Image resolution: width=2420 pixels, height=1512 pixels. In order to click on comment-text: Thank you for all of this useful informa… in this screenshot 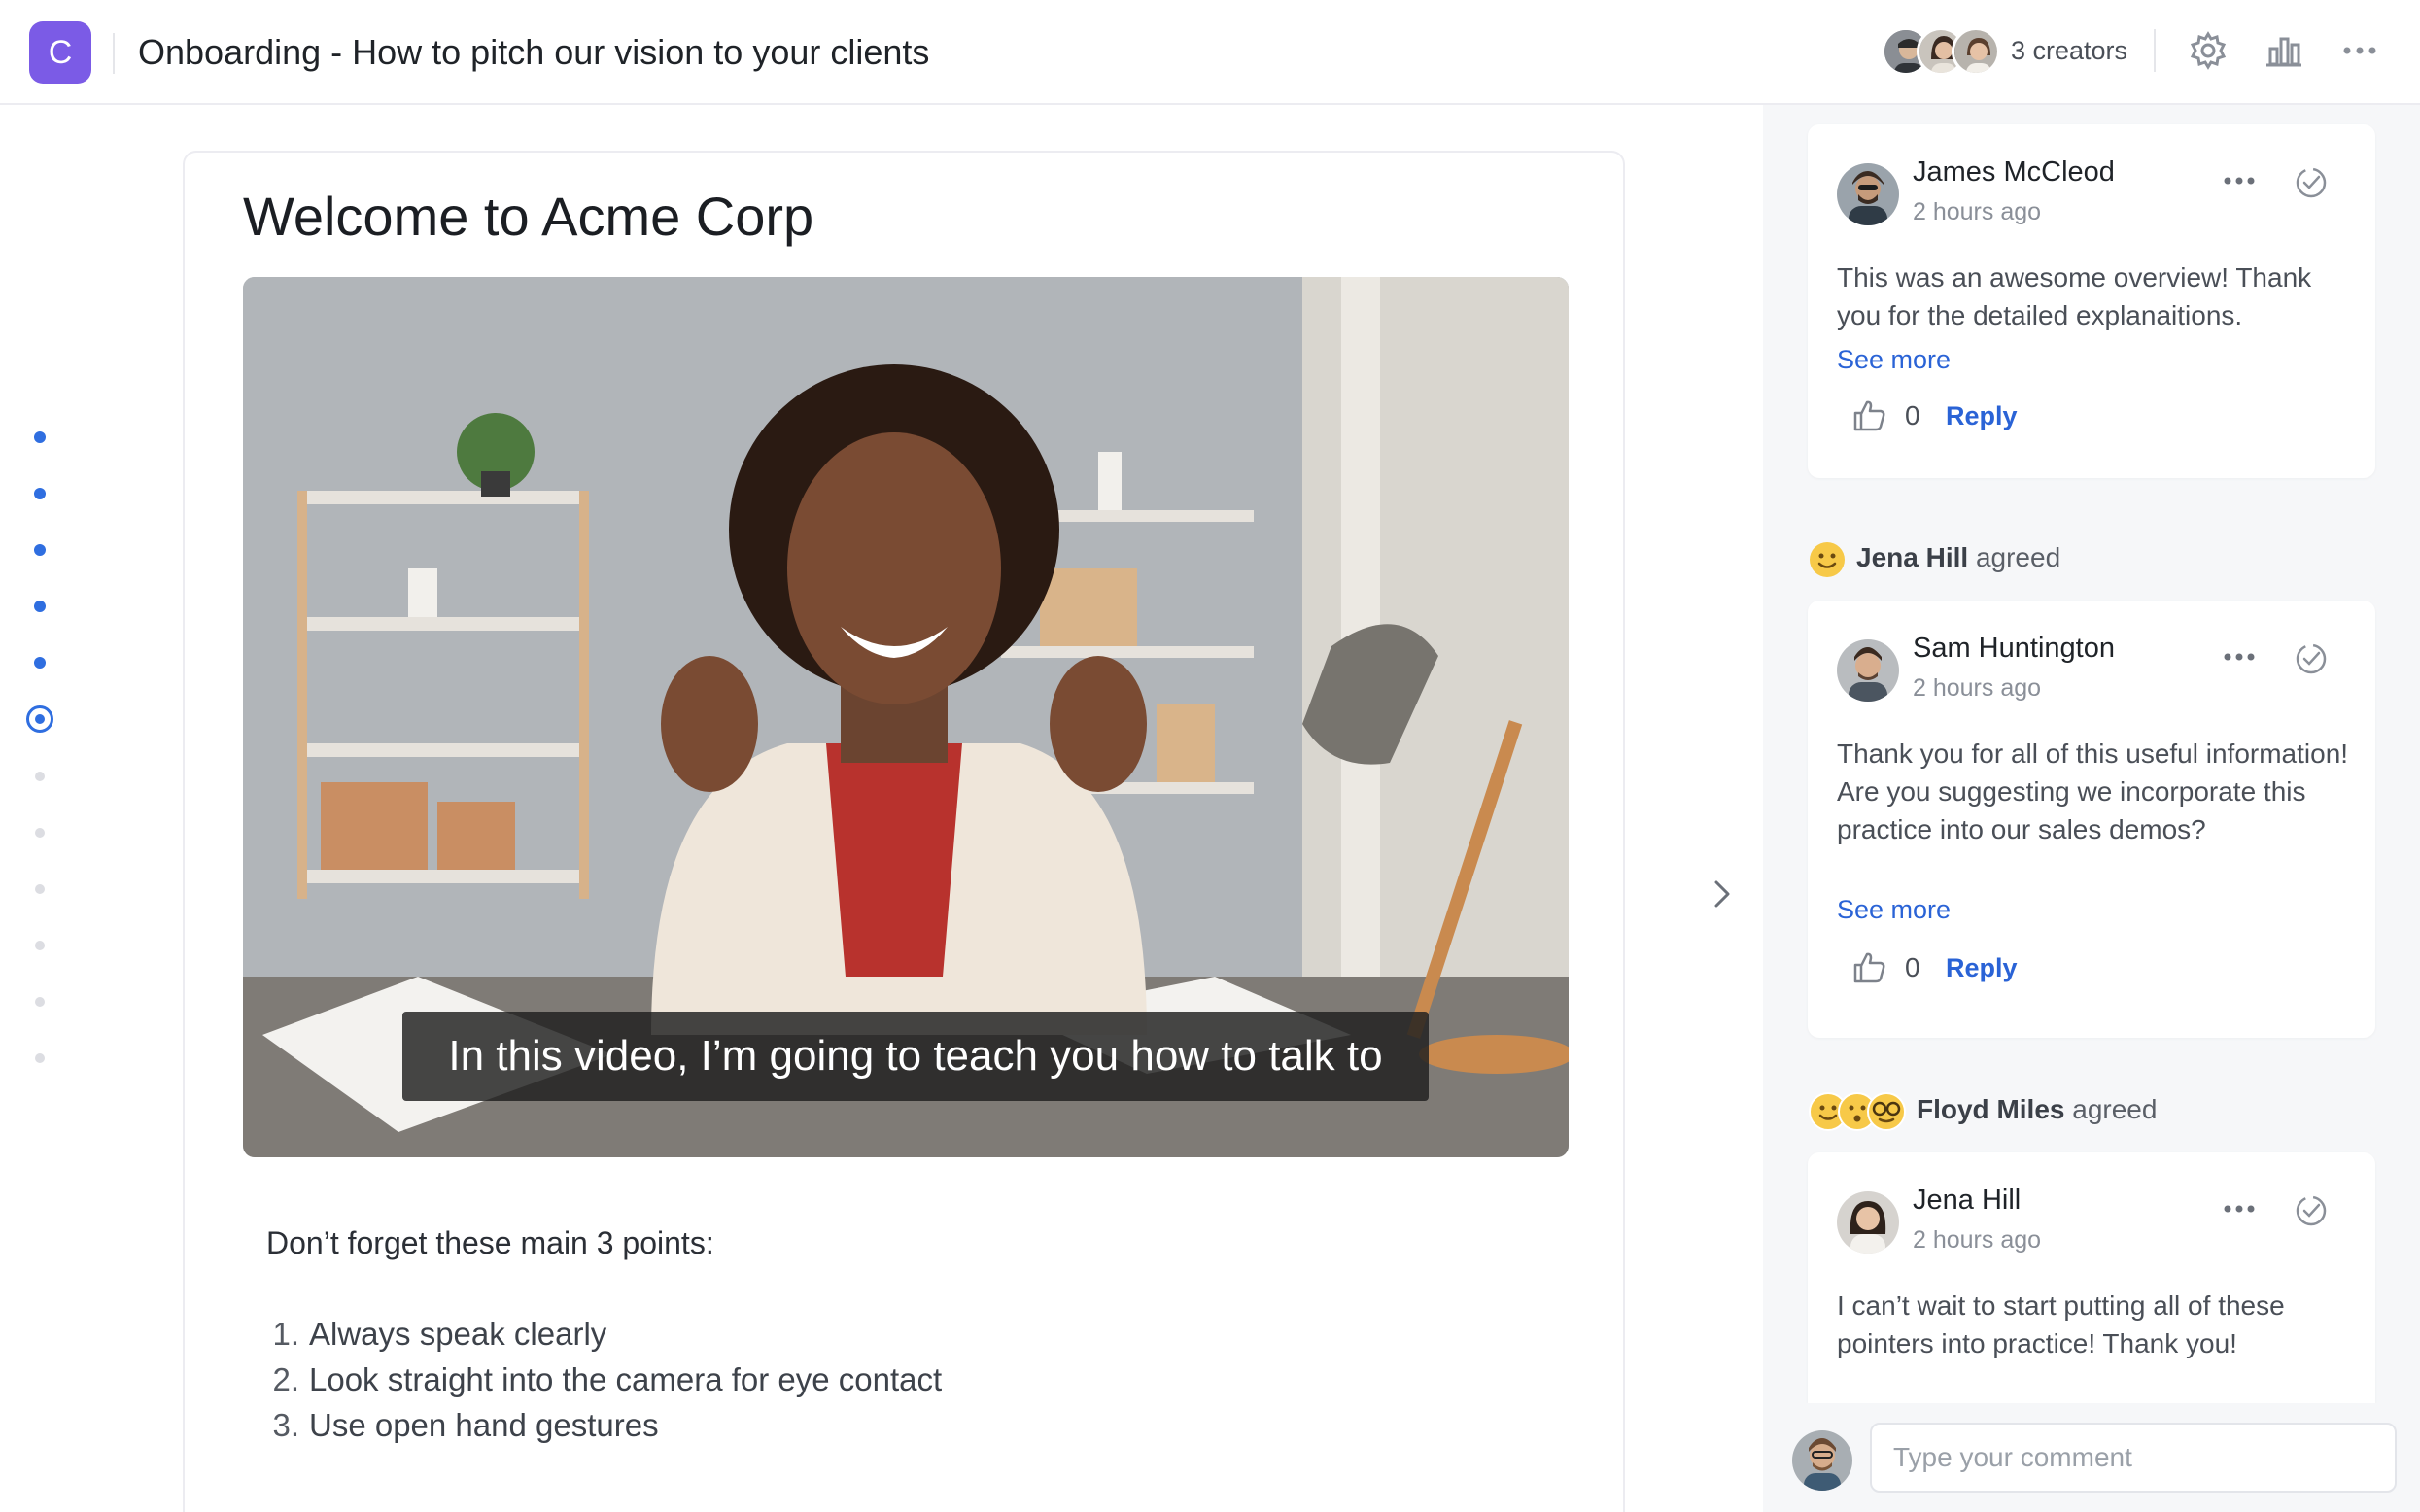, I will do `click(2093, 791)`.